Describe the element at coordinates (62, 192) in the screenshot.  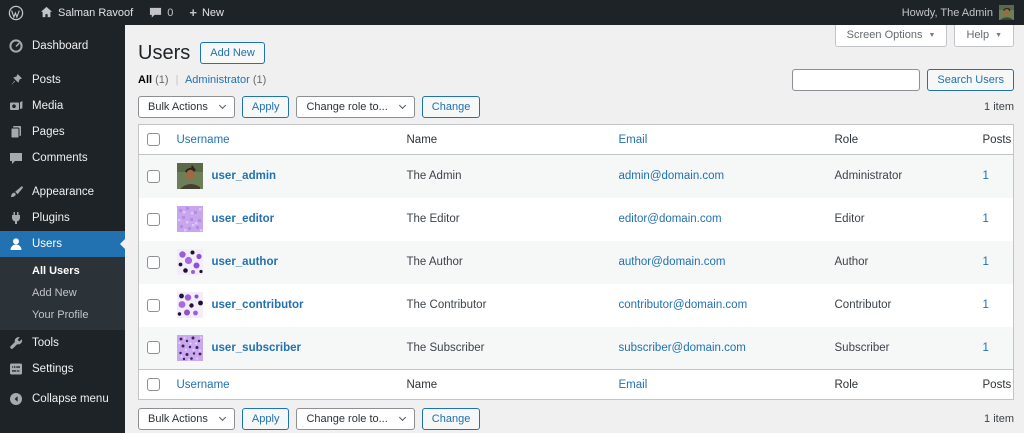
I see `sidebar-item-appearance: Appearance` at that location.